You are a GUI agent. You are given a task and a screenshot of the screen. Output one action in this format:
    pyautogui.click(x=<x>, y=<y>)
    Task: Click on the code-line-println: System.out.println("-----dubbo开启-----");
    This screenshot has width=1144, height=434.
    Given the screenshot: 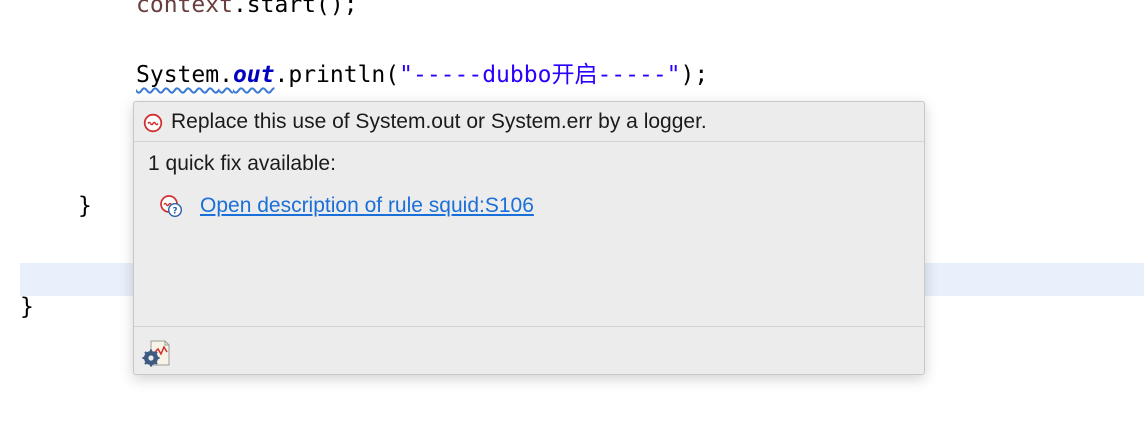 What is the action you would take?
    pyautogui.click(x=422, y=75)
    